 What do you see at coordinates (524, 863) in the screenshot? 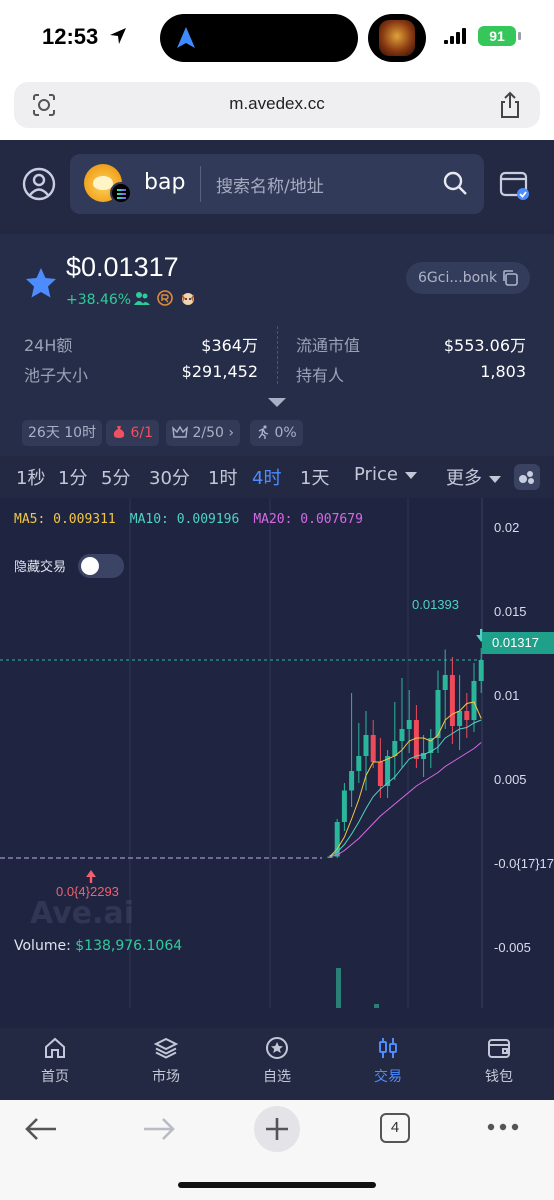
I see `y-tick: -0.0{17}17` at bounding box center [524, 863].